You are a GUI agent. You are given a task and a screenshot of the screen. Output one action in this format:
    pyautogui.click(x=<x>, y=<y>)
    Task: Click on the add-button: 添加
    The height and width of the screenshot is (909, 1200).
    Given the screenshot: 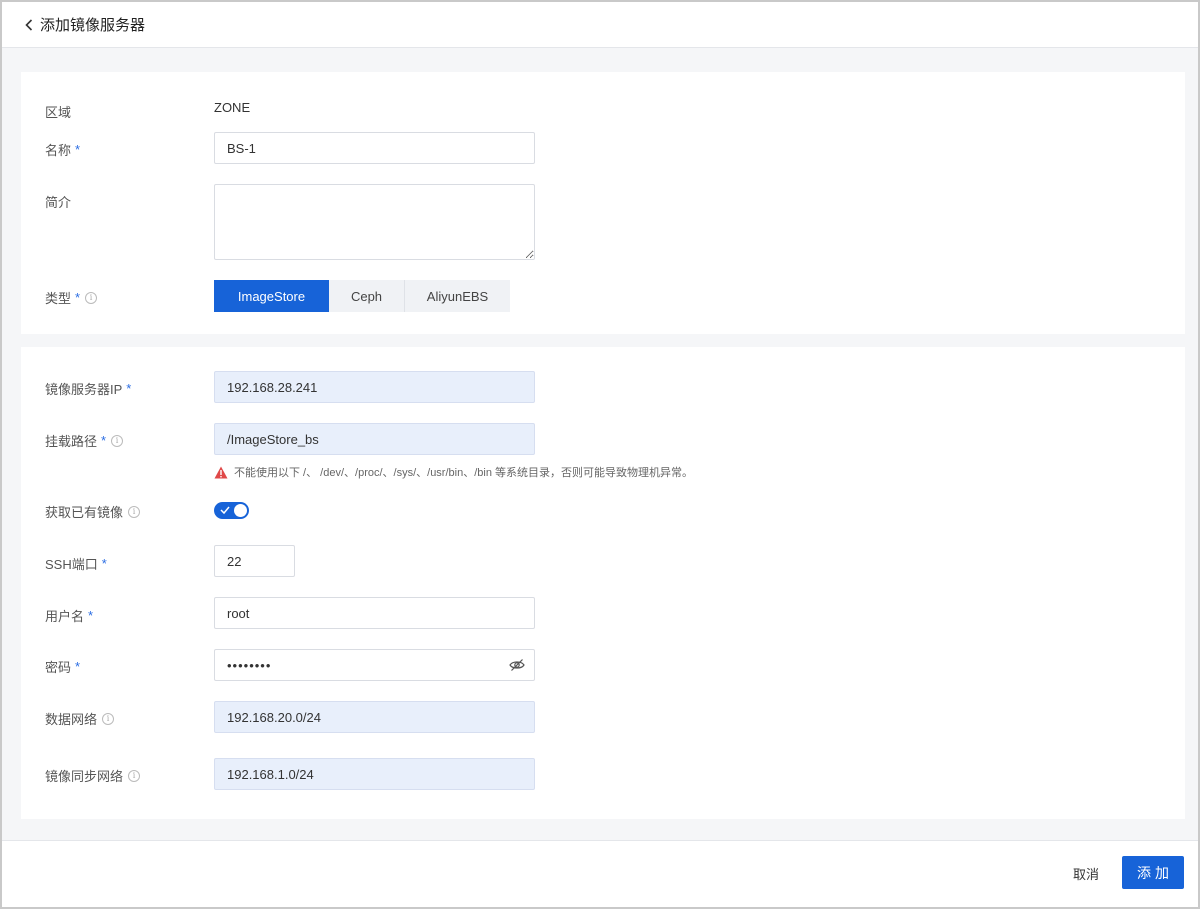 What is the action you would take?
    pyautogui.click(x=1153, y=872)
    